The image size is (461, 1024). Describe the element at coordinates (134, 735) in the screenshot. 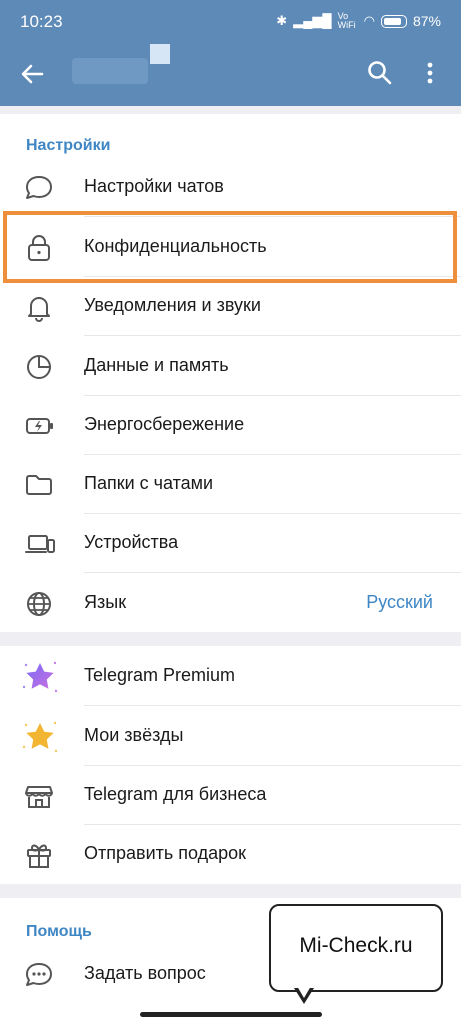

I see `settings-item-label: Мои звёзды` at that location.